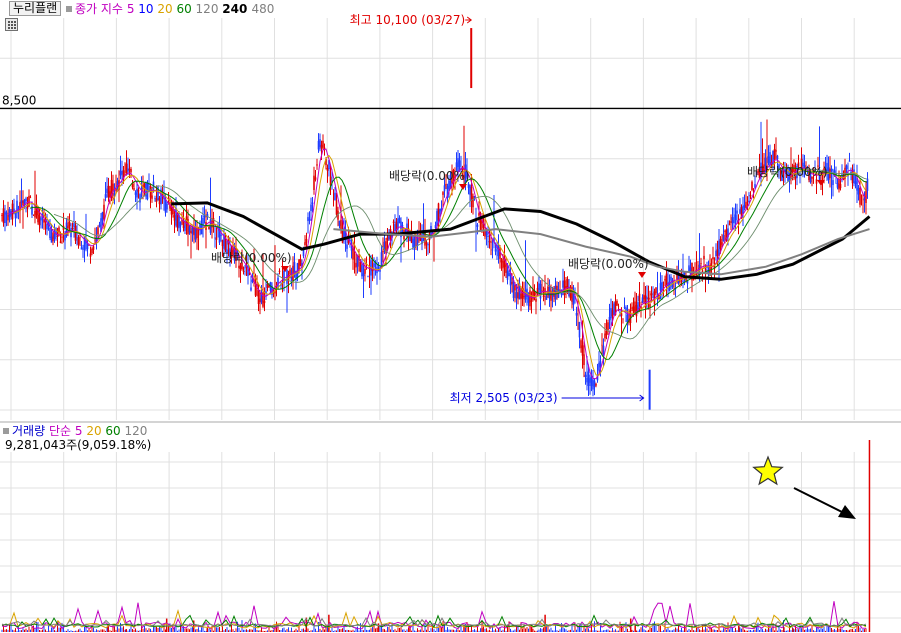 The width and height of the screenshot is (901, 633). What do you see at coordinates (237, 9) in the screenshot?
I see `price-ma-period-240: 240` at bounding box center [237, 9].